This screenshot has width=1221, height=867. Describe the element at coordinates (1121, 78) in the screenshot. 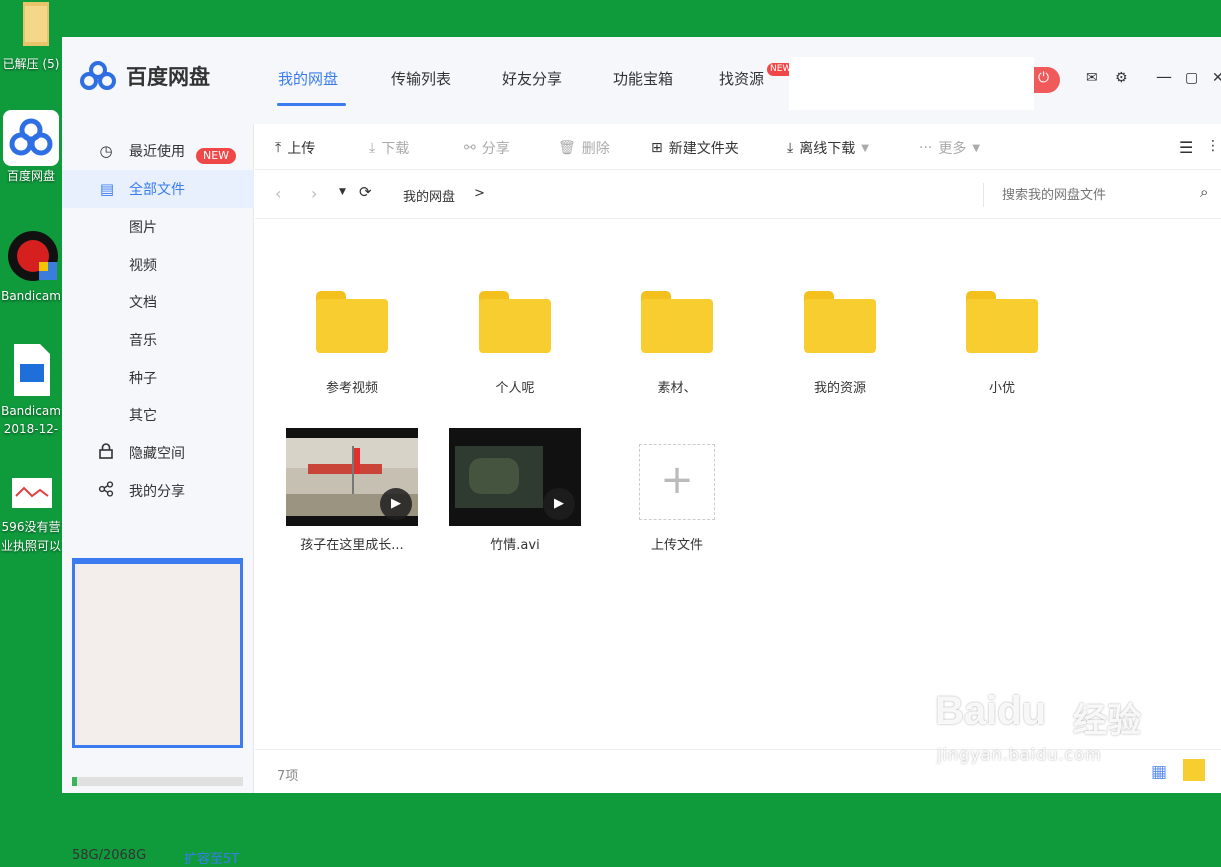

I see `gear-icon: ⚙` at that location.